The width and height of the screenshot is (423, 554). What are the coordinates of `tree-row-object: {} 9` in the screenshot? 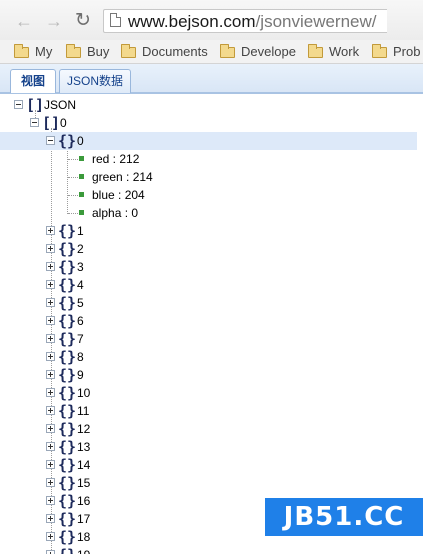 It's located at (208, 375).